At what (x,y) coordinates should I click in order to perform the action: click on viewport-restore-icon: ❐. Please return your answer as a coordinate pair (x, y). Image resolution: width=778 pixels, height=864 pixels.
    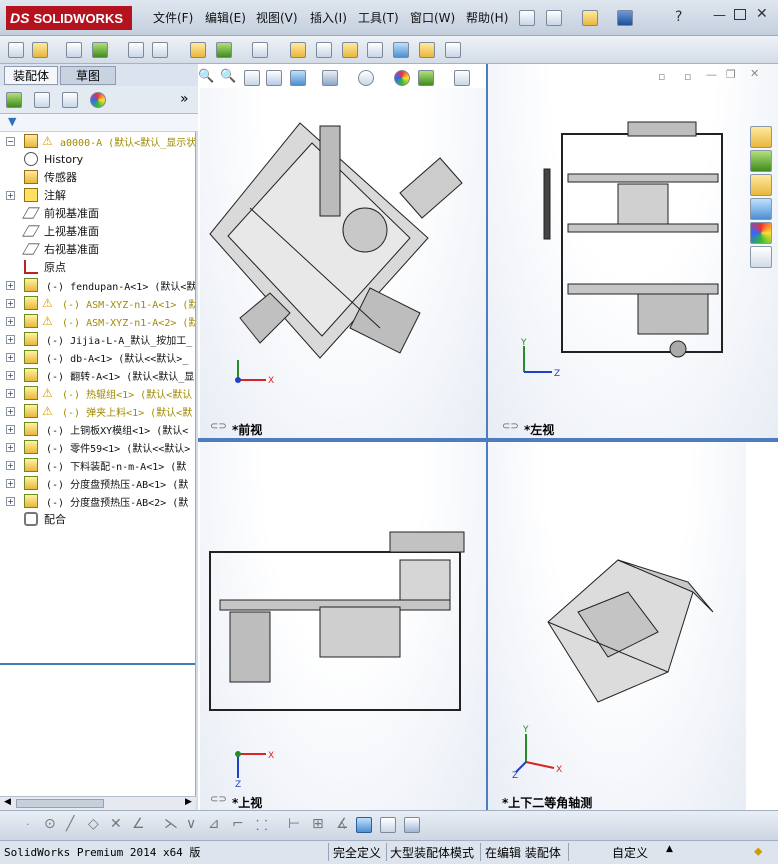
    Looking at the image, I should click on (731, 74).